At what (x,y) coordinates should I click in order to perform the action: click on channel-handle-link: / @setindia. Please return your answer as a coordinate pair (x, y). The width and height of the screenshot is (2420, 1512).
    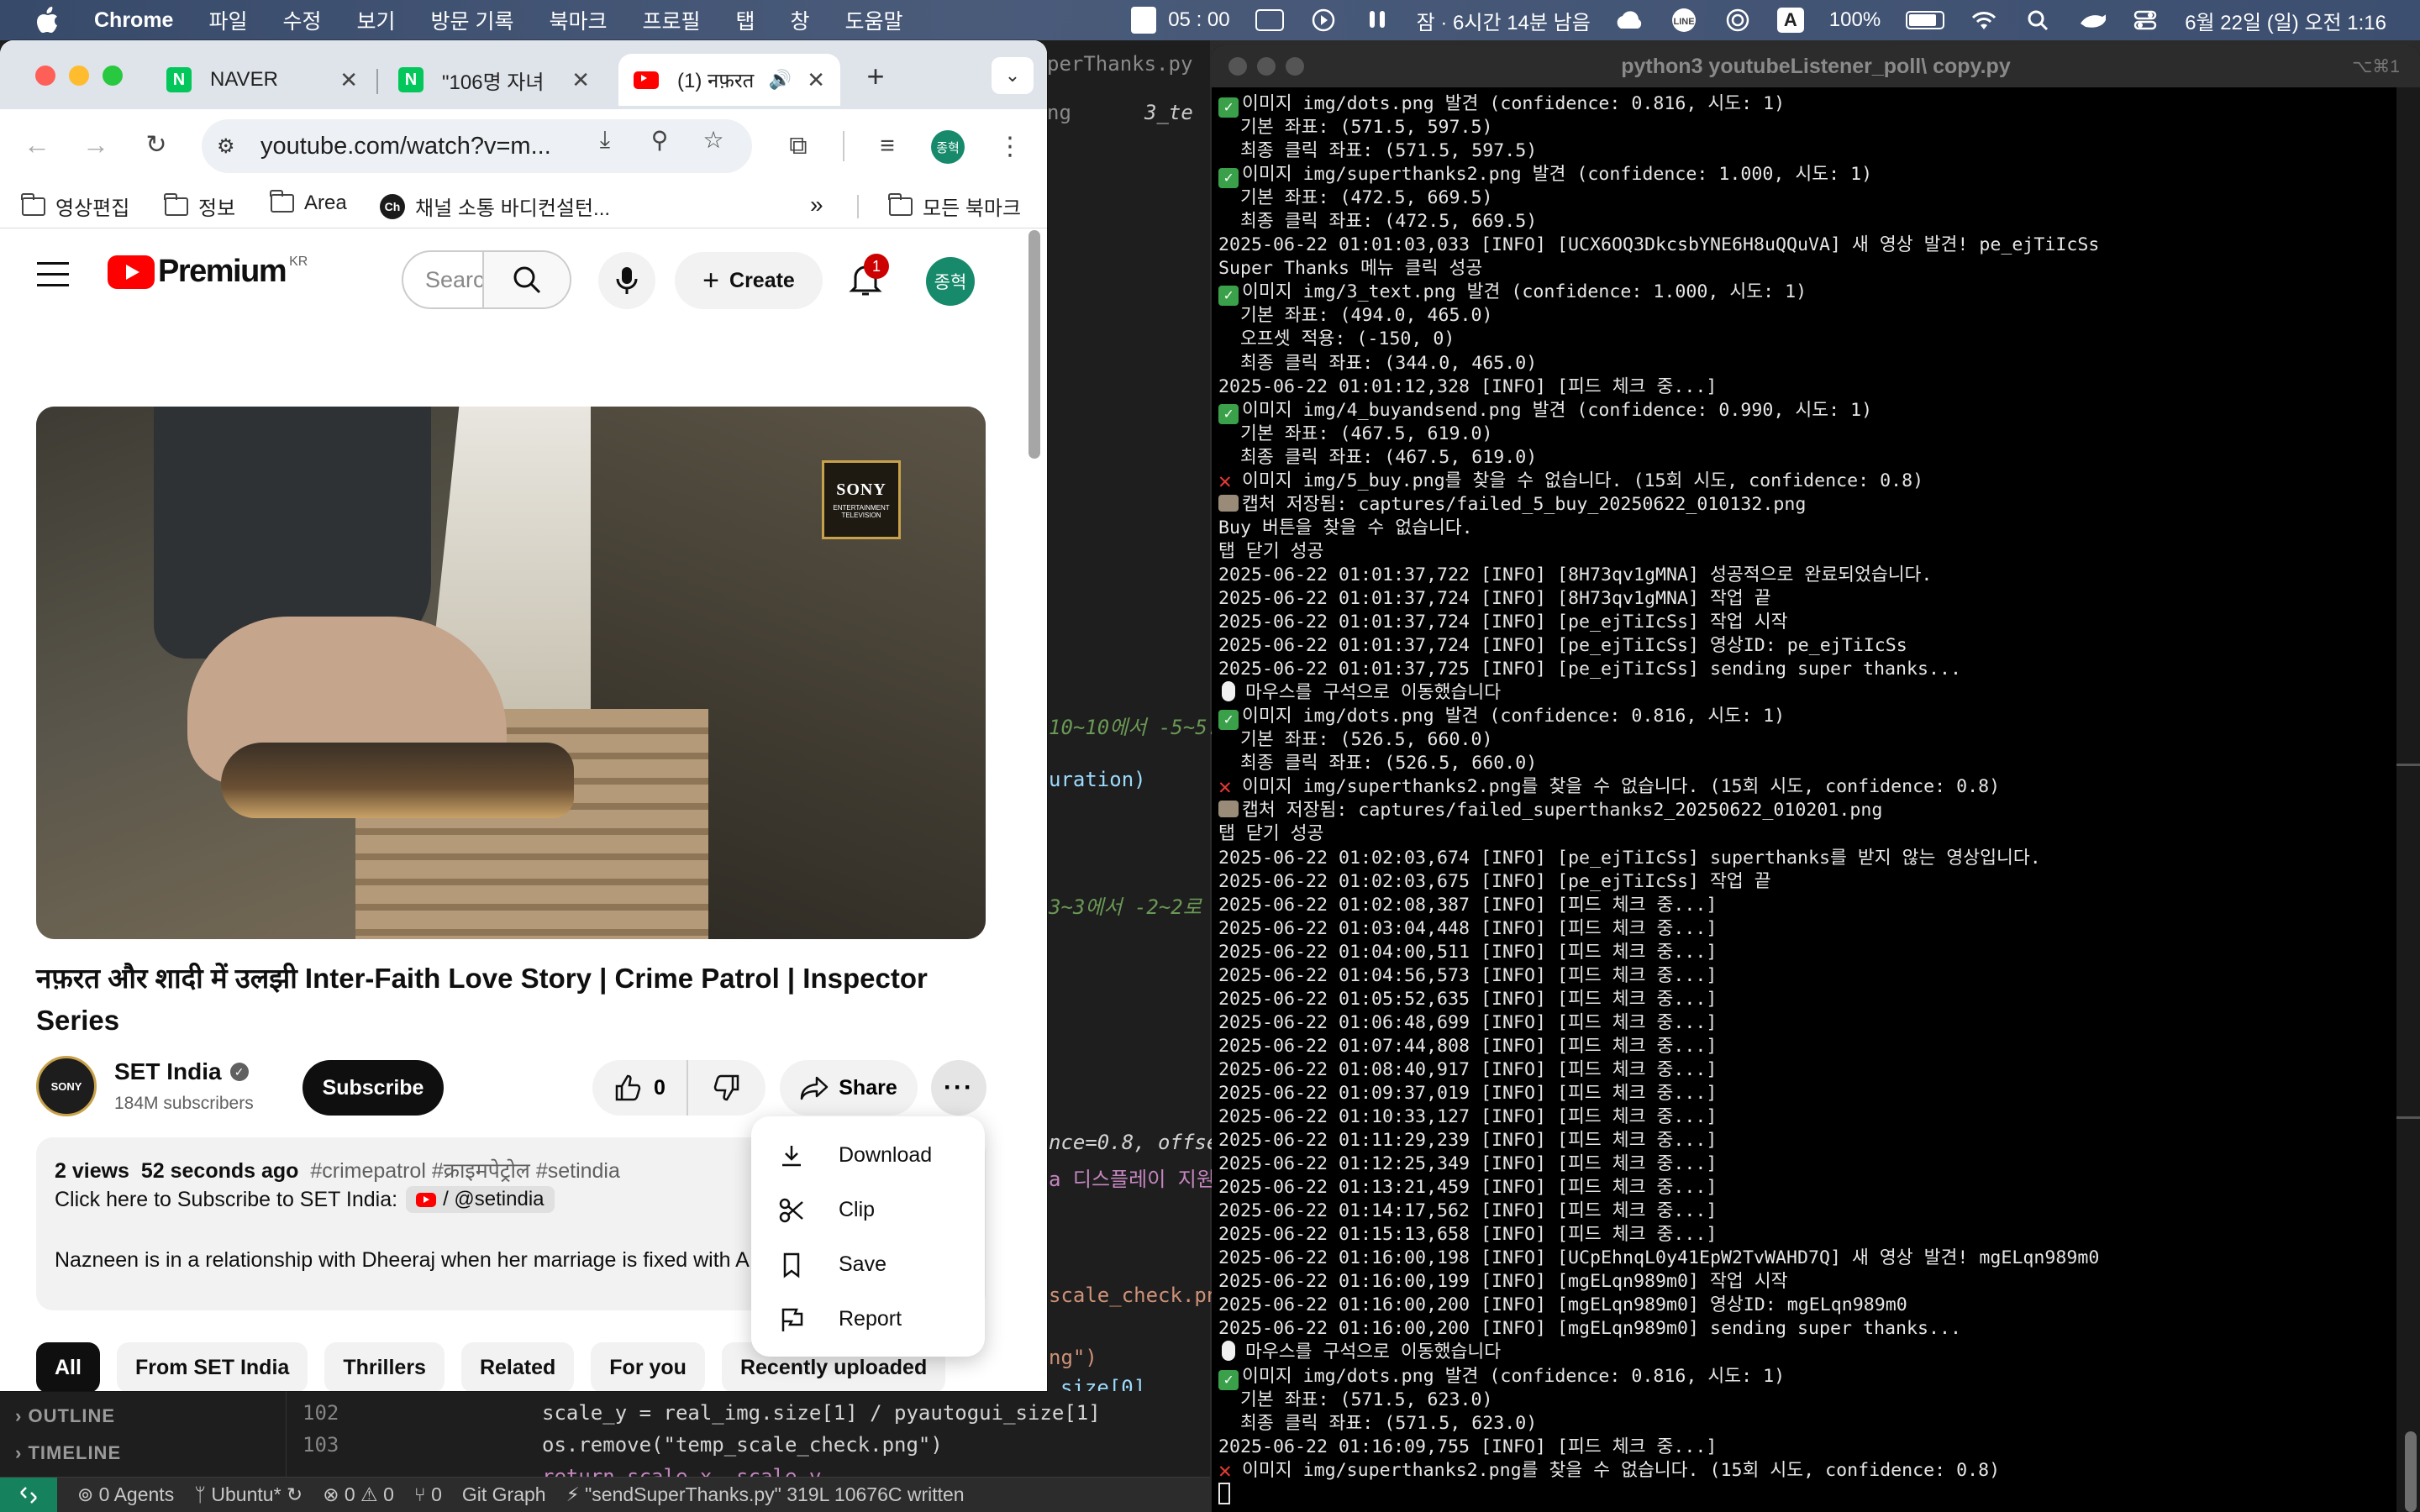
    Looking at the image, I should click on (481, 1199).